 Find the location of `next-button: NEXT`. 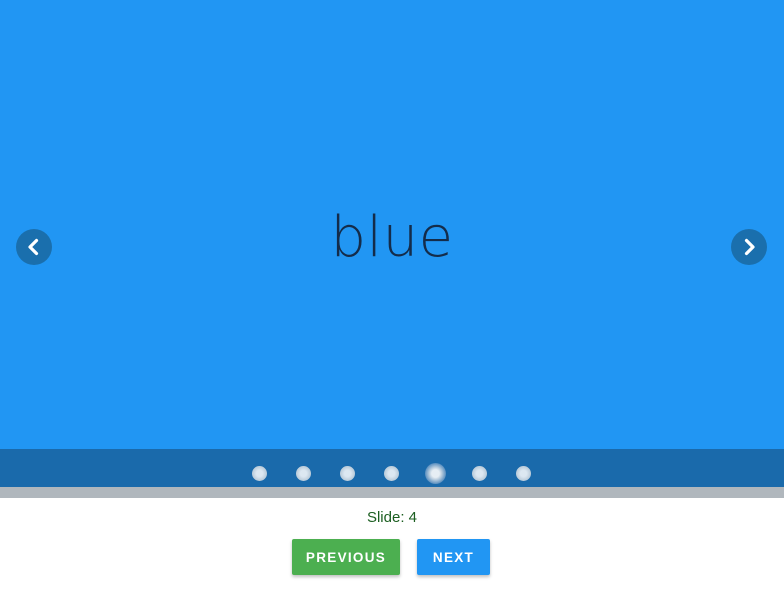

next-button: NEXT is located at coordinates (453, 557).